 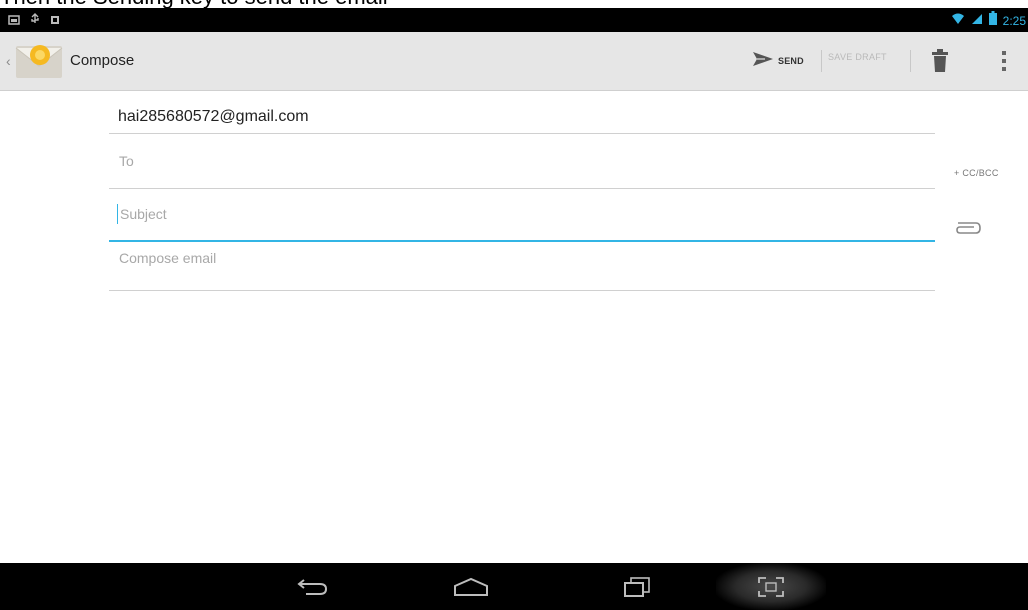 What do you see at coordinates (35, 21) in the screenshot?
I see `usb-icon` at bounding box center [35, 21].